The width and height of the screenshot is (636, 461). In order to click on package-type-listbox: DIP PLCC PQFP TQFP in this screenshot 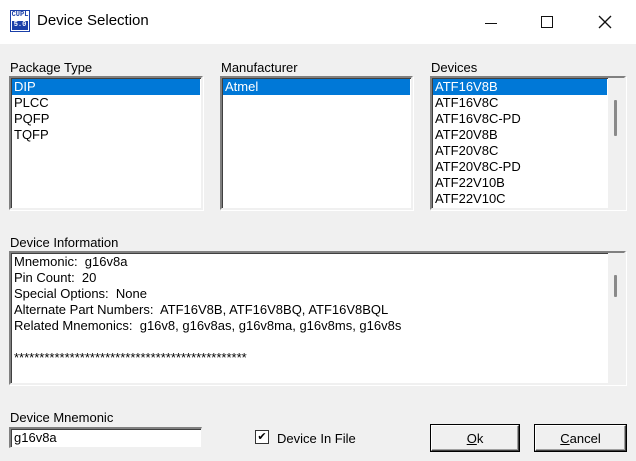, I will do `click(106, 143)`.